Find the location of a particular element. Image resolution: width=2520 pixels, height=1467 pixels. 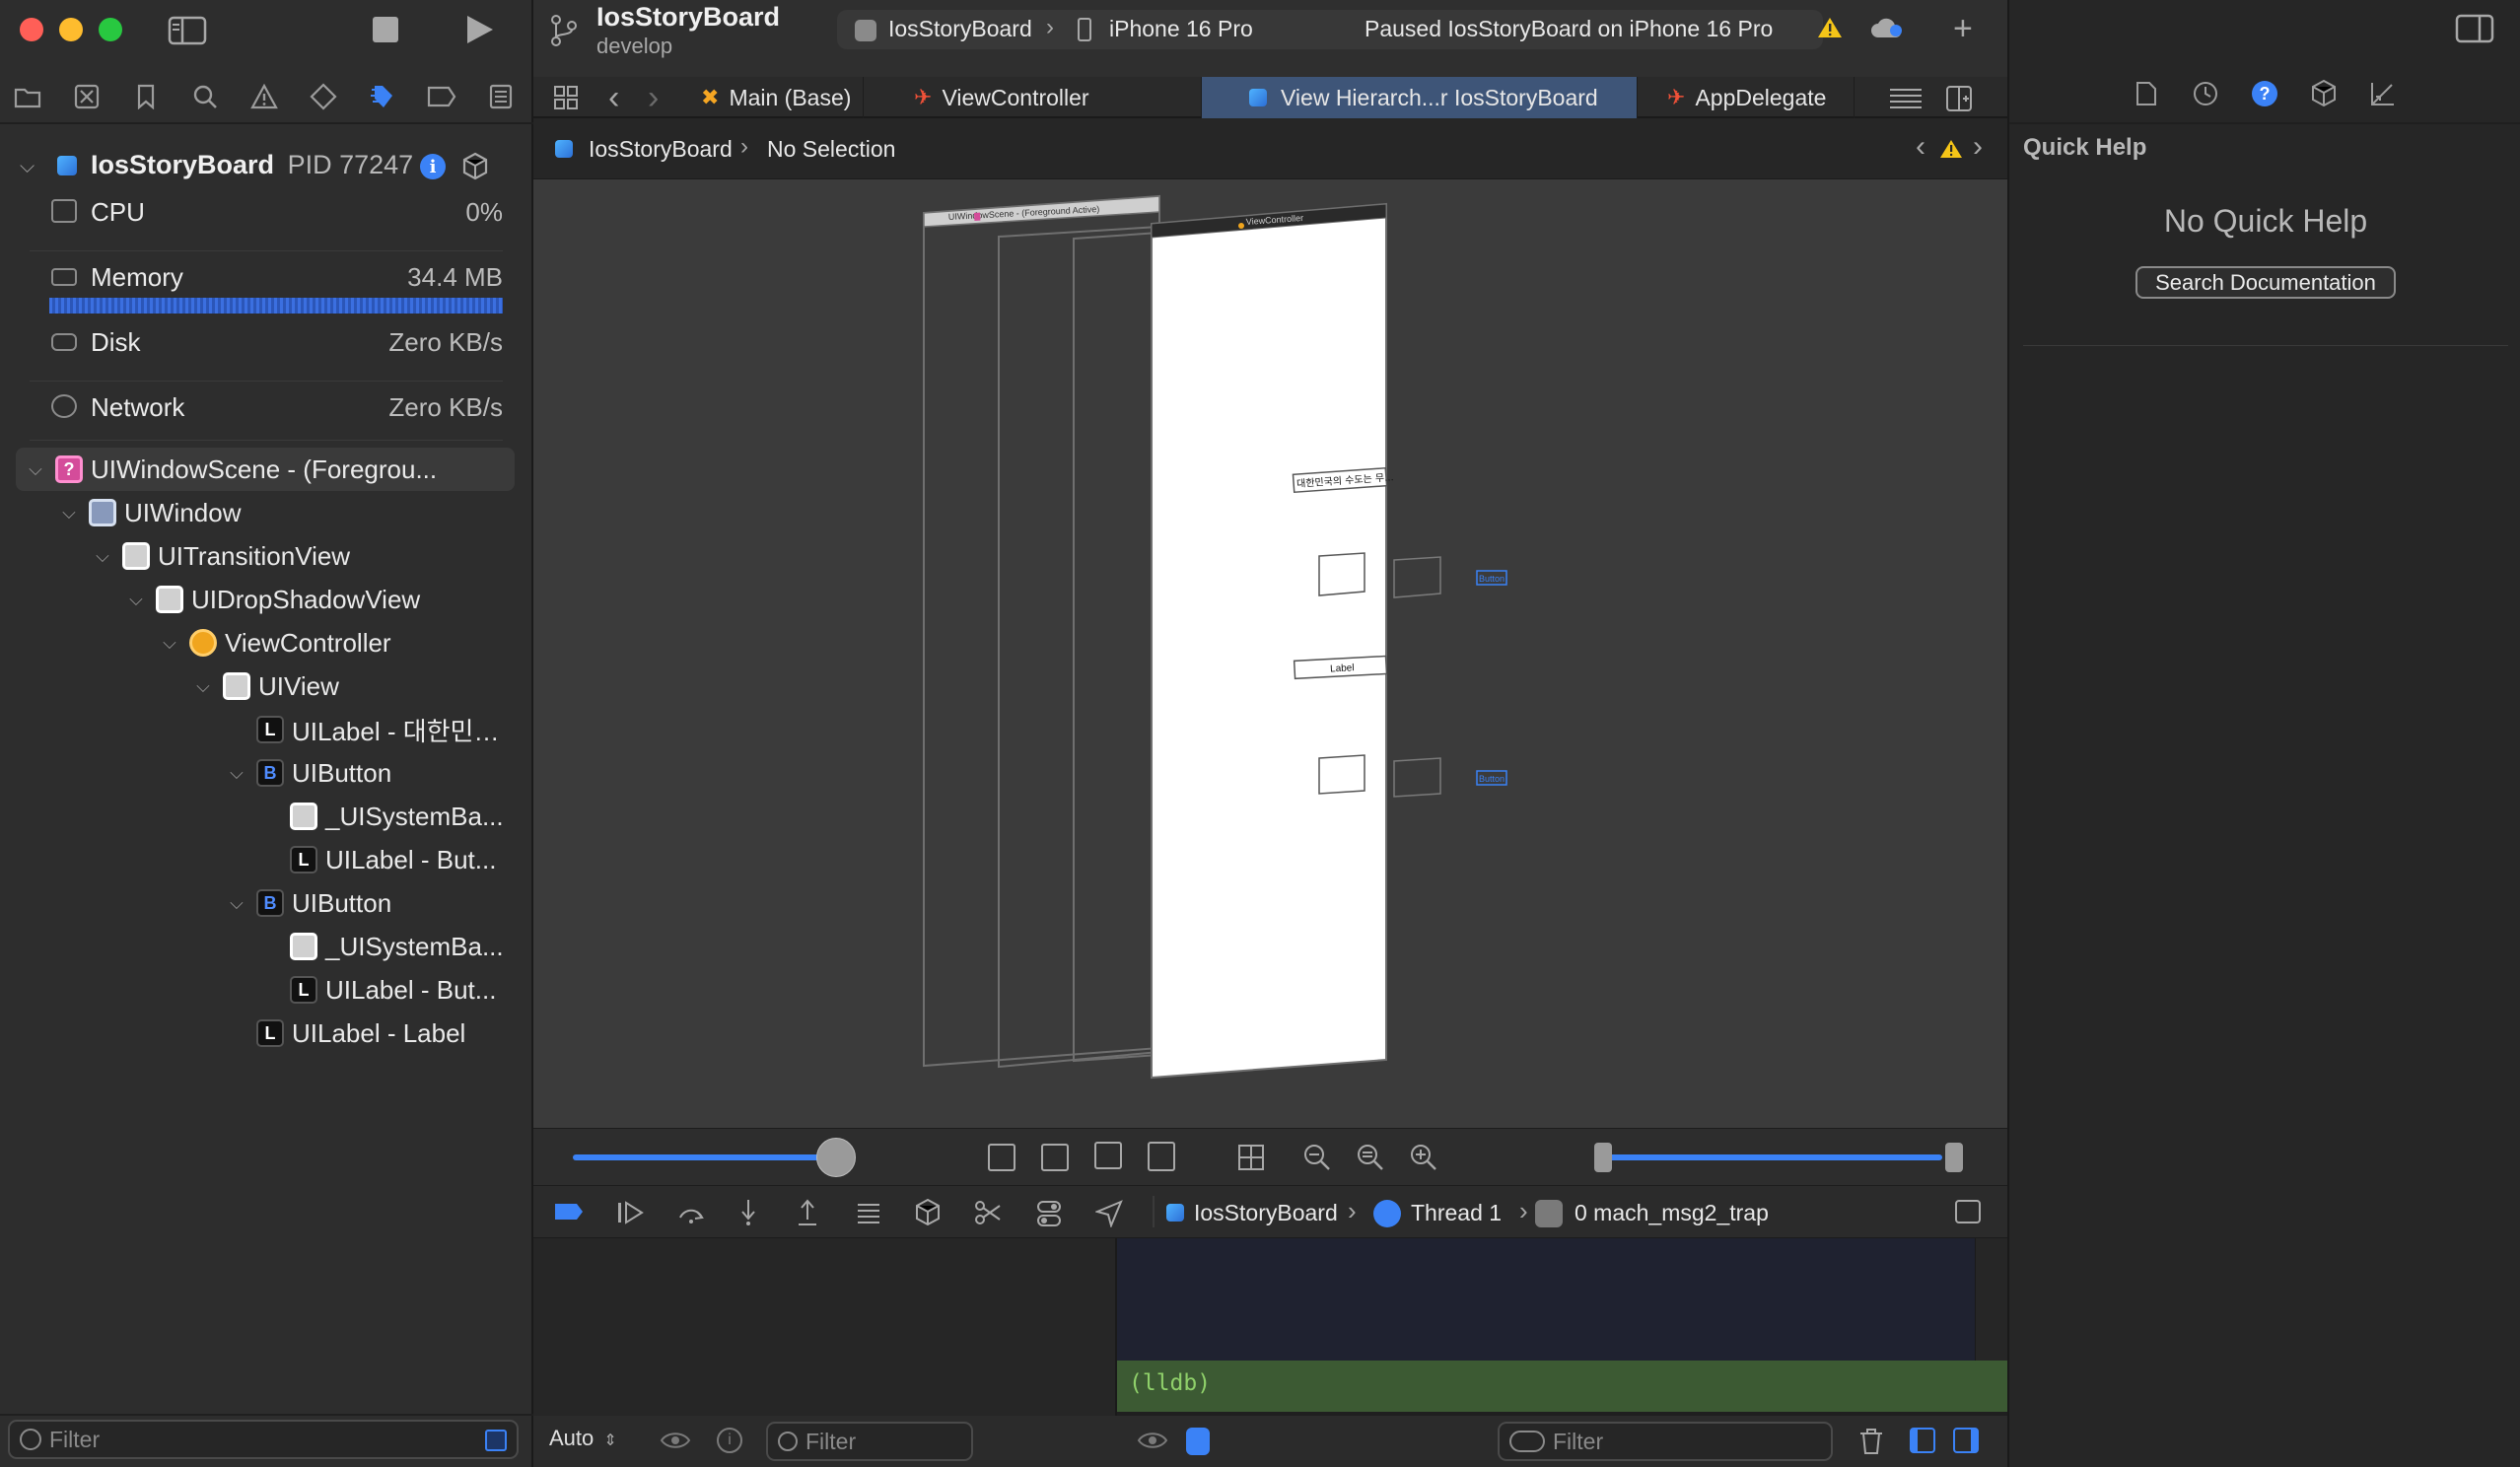

stop-icon is located at coordinates (385, 29).